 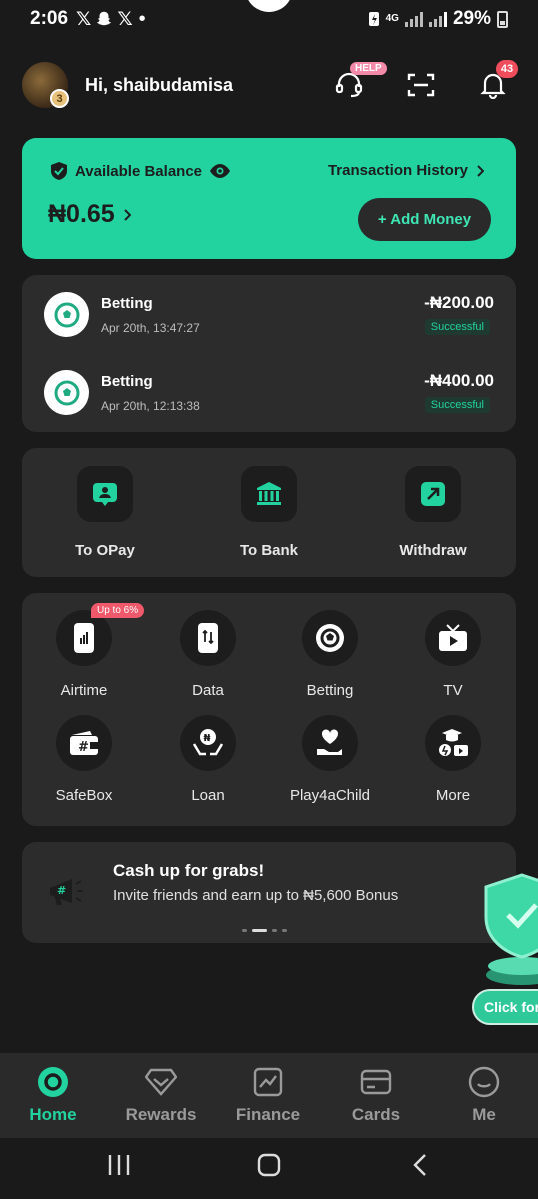 I want to click on service-play4achild: Play4aChild, so click(x=330, y=759).